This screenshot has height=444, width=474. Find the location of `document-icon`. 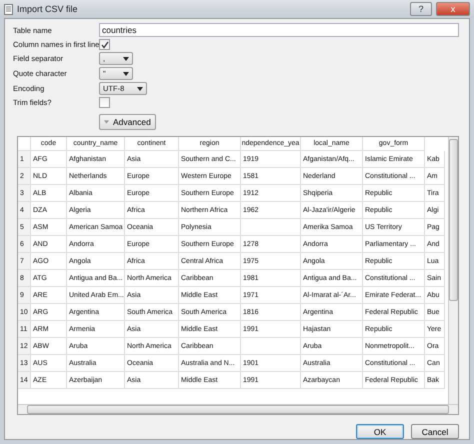

document-icon is located at coordinates (8, 9).